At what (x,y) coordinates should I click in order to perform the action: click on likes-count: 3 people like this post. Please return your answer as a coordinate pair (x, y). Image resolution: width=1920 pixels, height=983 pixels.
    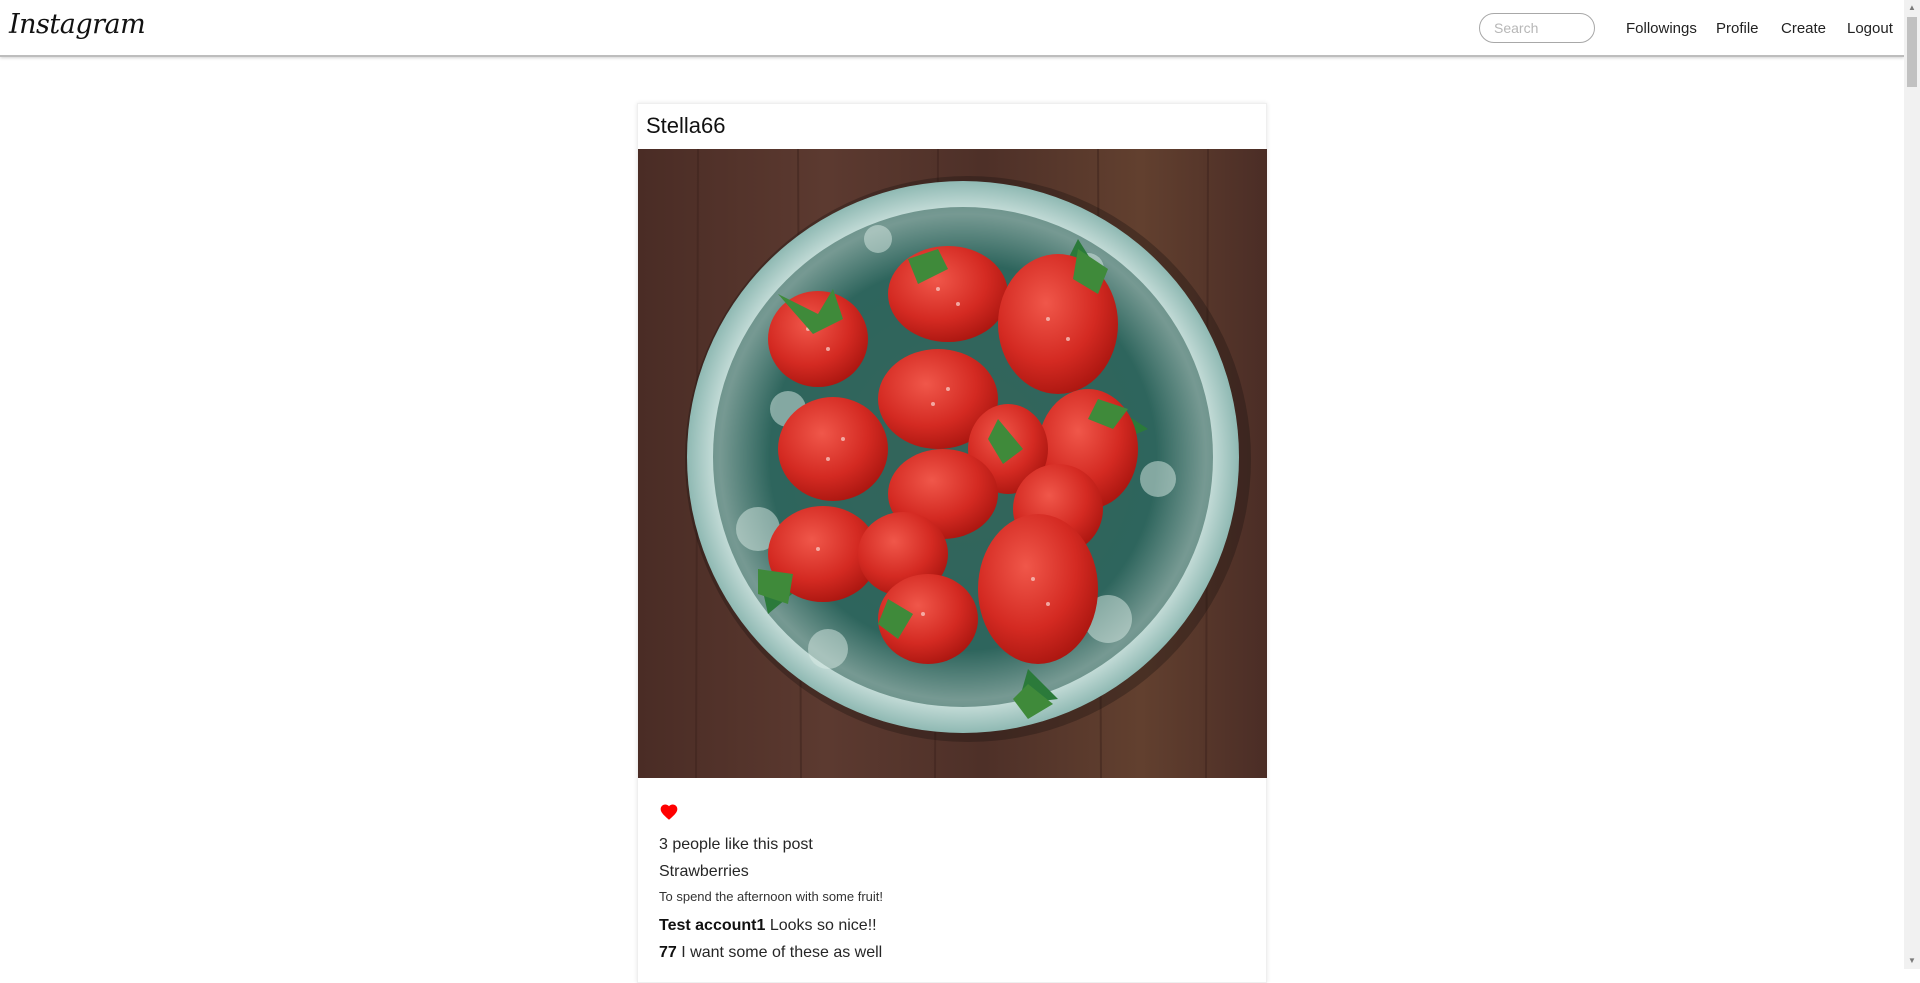
    Looking at the image, I should click on (736, 844).